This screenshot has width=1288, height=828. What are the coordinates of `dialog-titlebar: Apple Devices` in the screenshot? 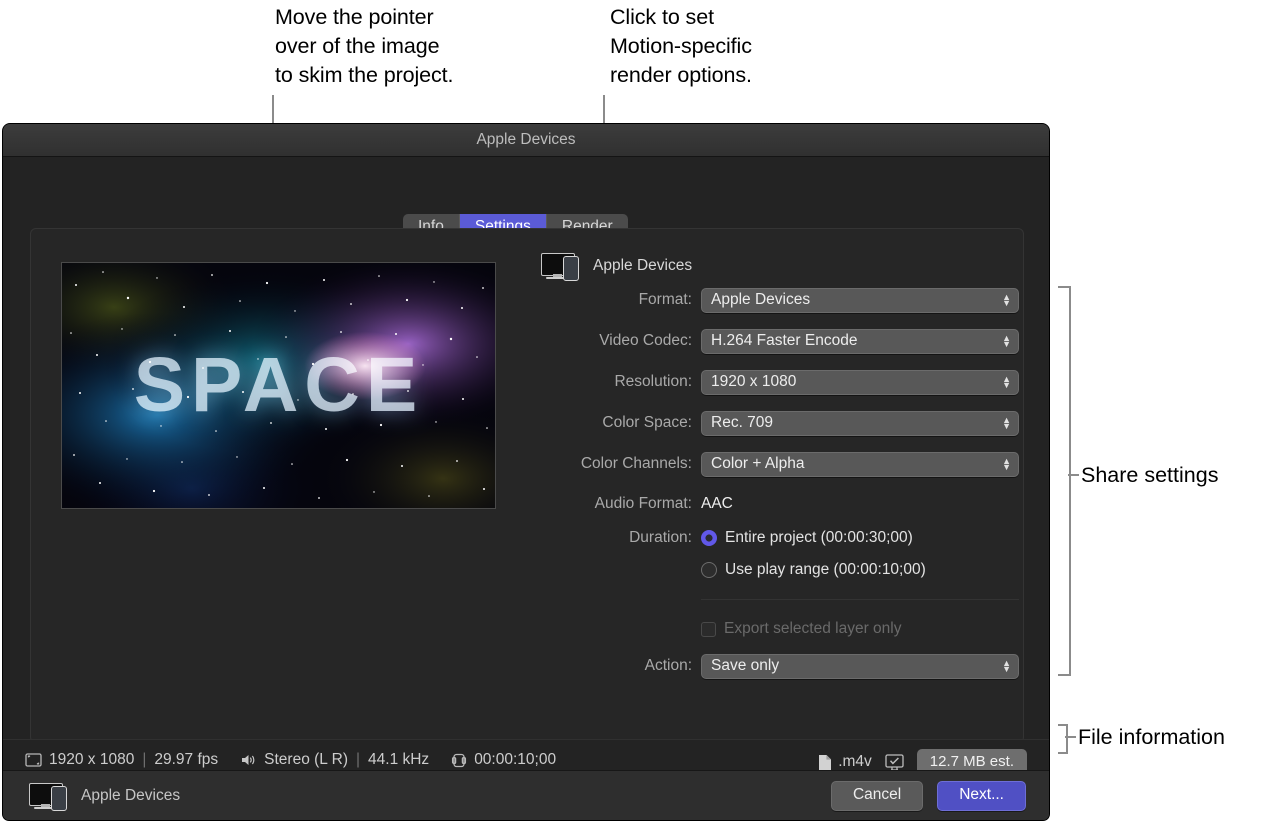 It's located at (526, 140).